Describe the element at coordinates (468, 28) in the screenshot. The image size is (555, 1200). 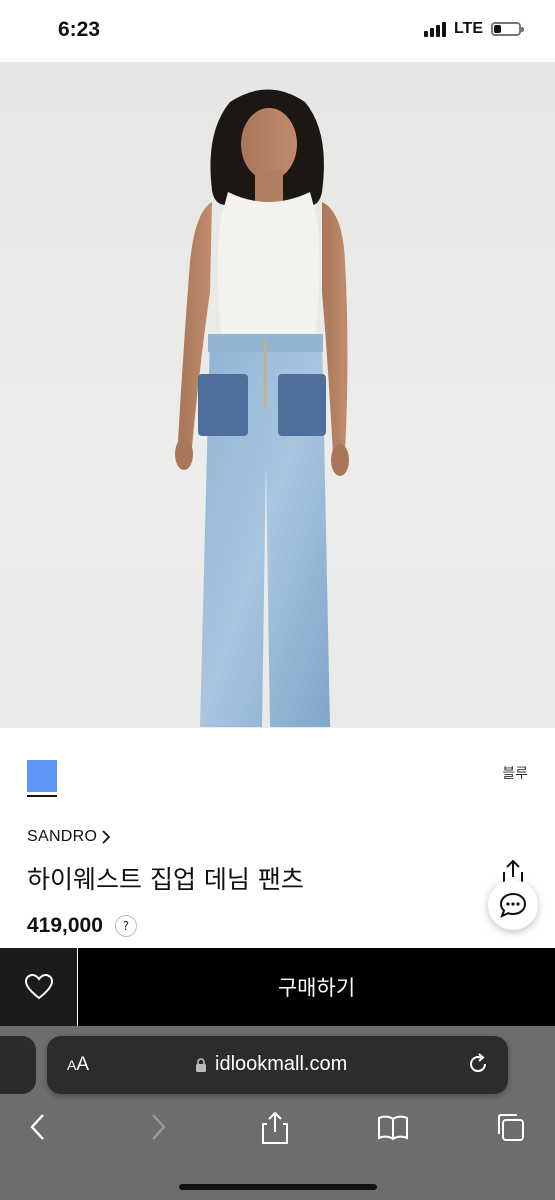
I see `network-label: LTE` at that location.